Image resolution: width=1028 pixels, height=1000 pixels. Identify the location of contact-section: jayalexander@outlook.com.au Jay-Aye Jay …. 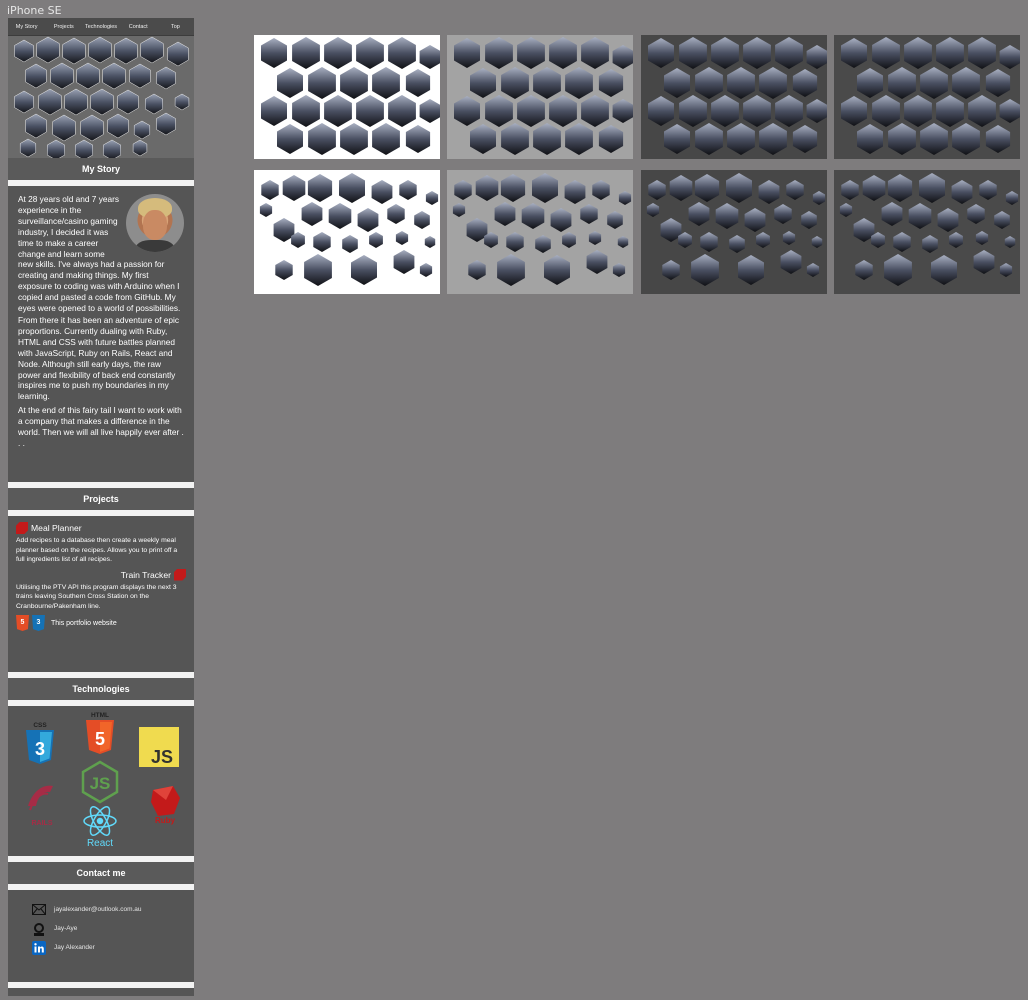
(101, 936).